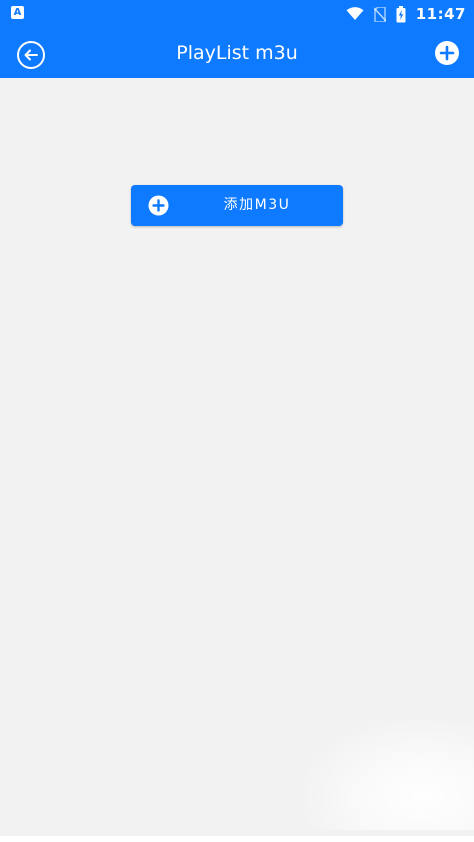 The height and width of the screenshot is (842, 474). I want to click on notification-icon-letter: A, so click(17, 12).